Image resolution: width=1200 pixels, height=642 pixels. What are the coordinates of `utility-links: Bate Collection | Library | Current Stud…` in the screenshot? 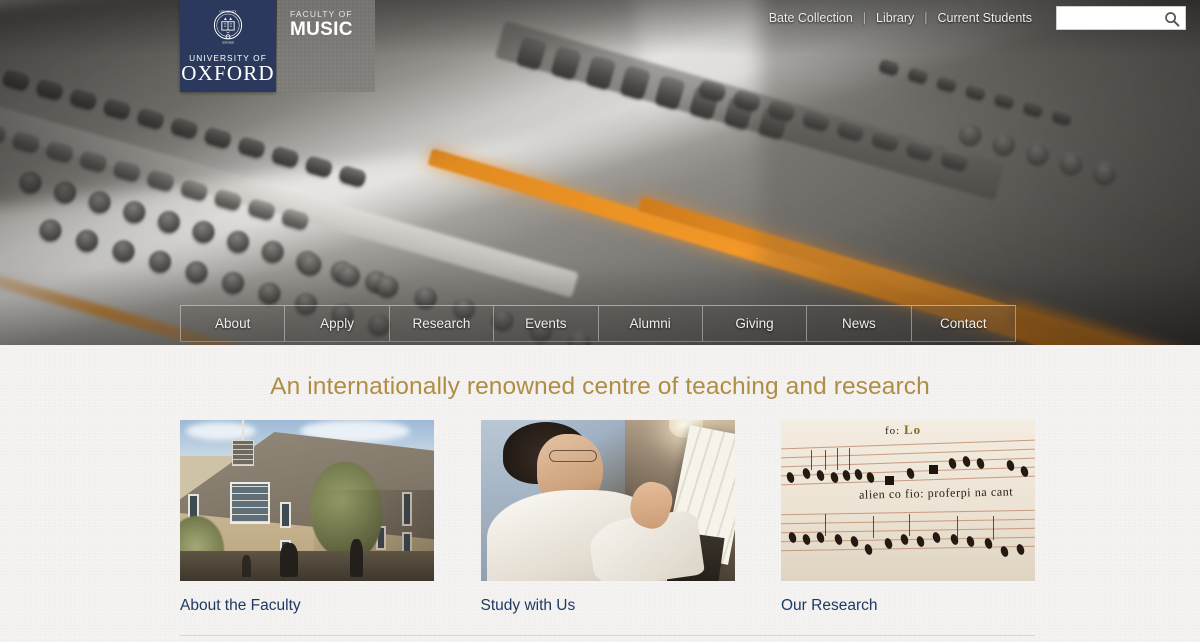 It's located at (900, 18).